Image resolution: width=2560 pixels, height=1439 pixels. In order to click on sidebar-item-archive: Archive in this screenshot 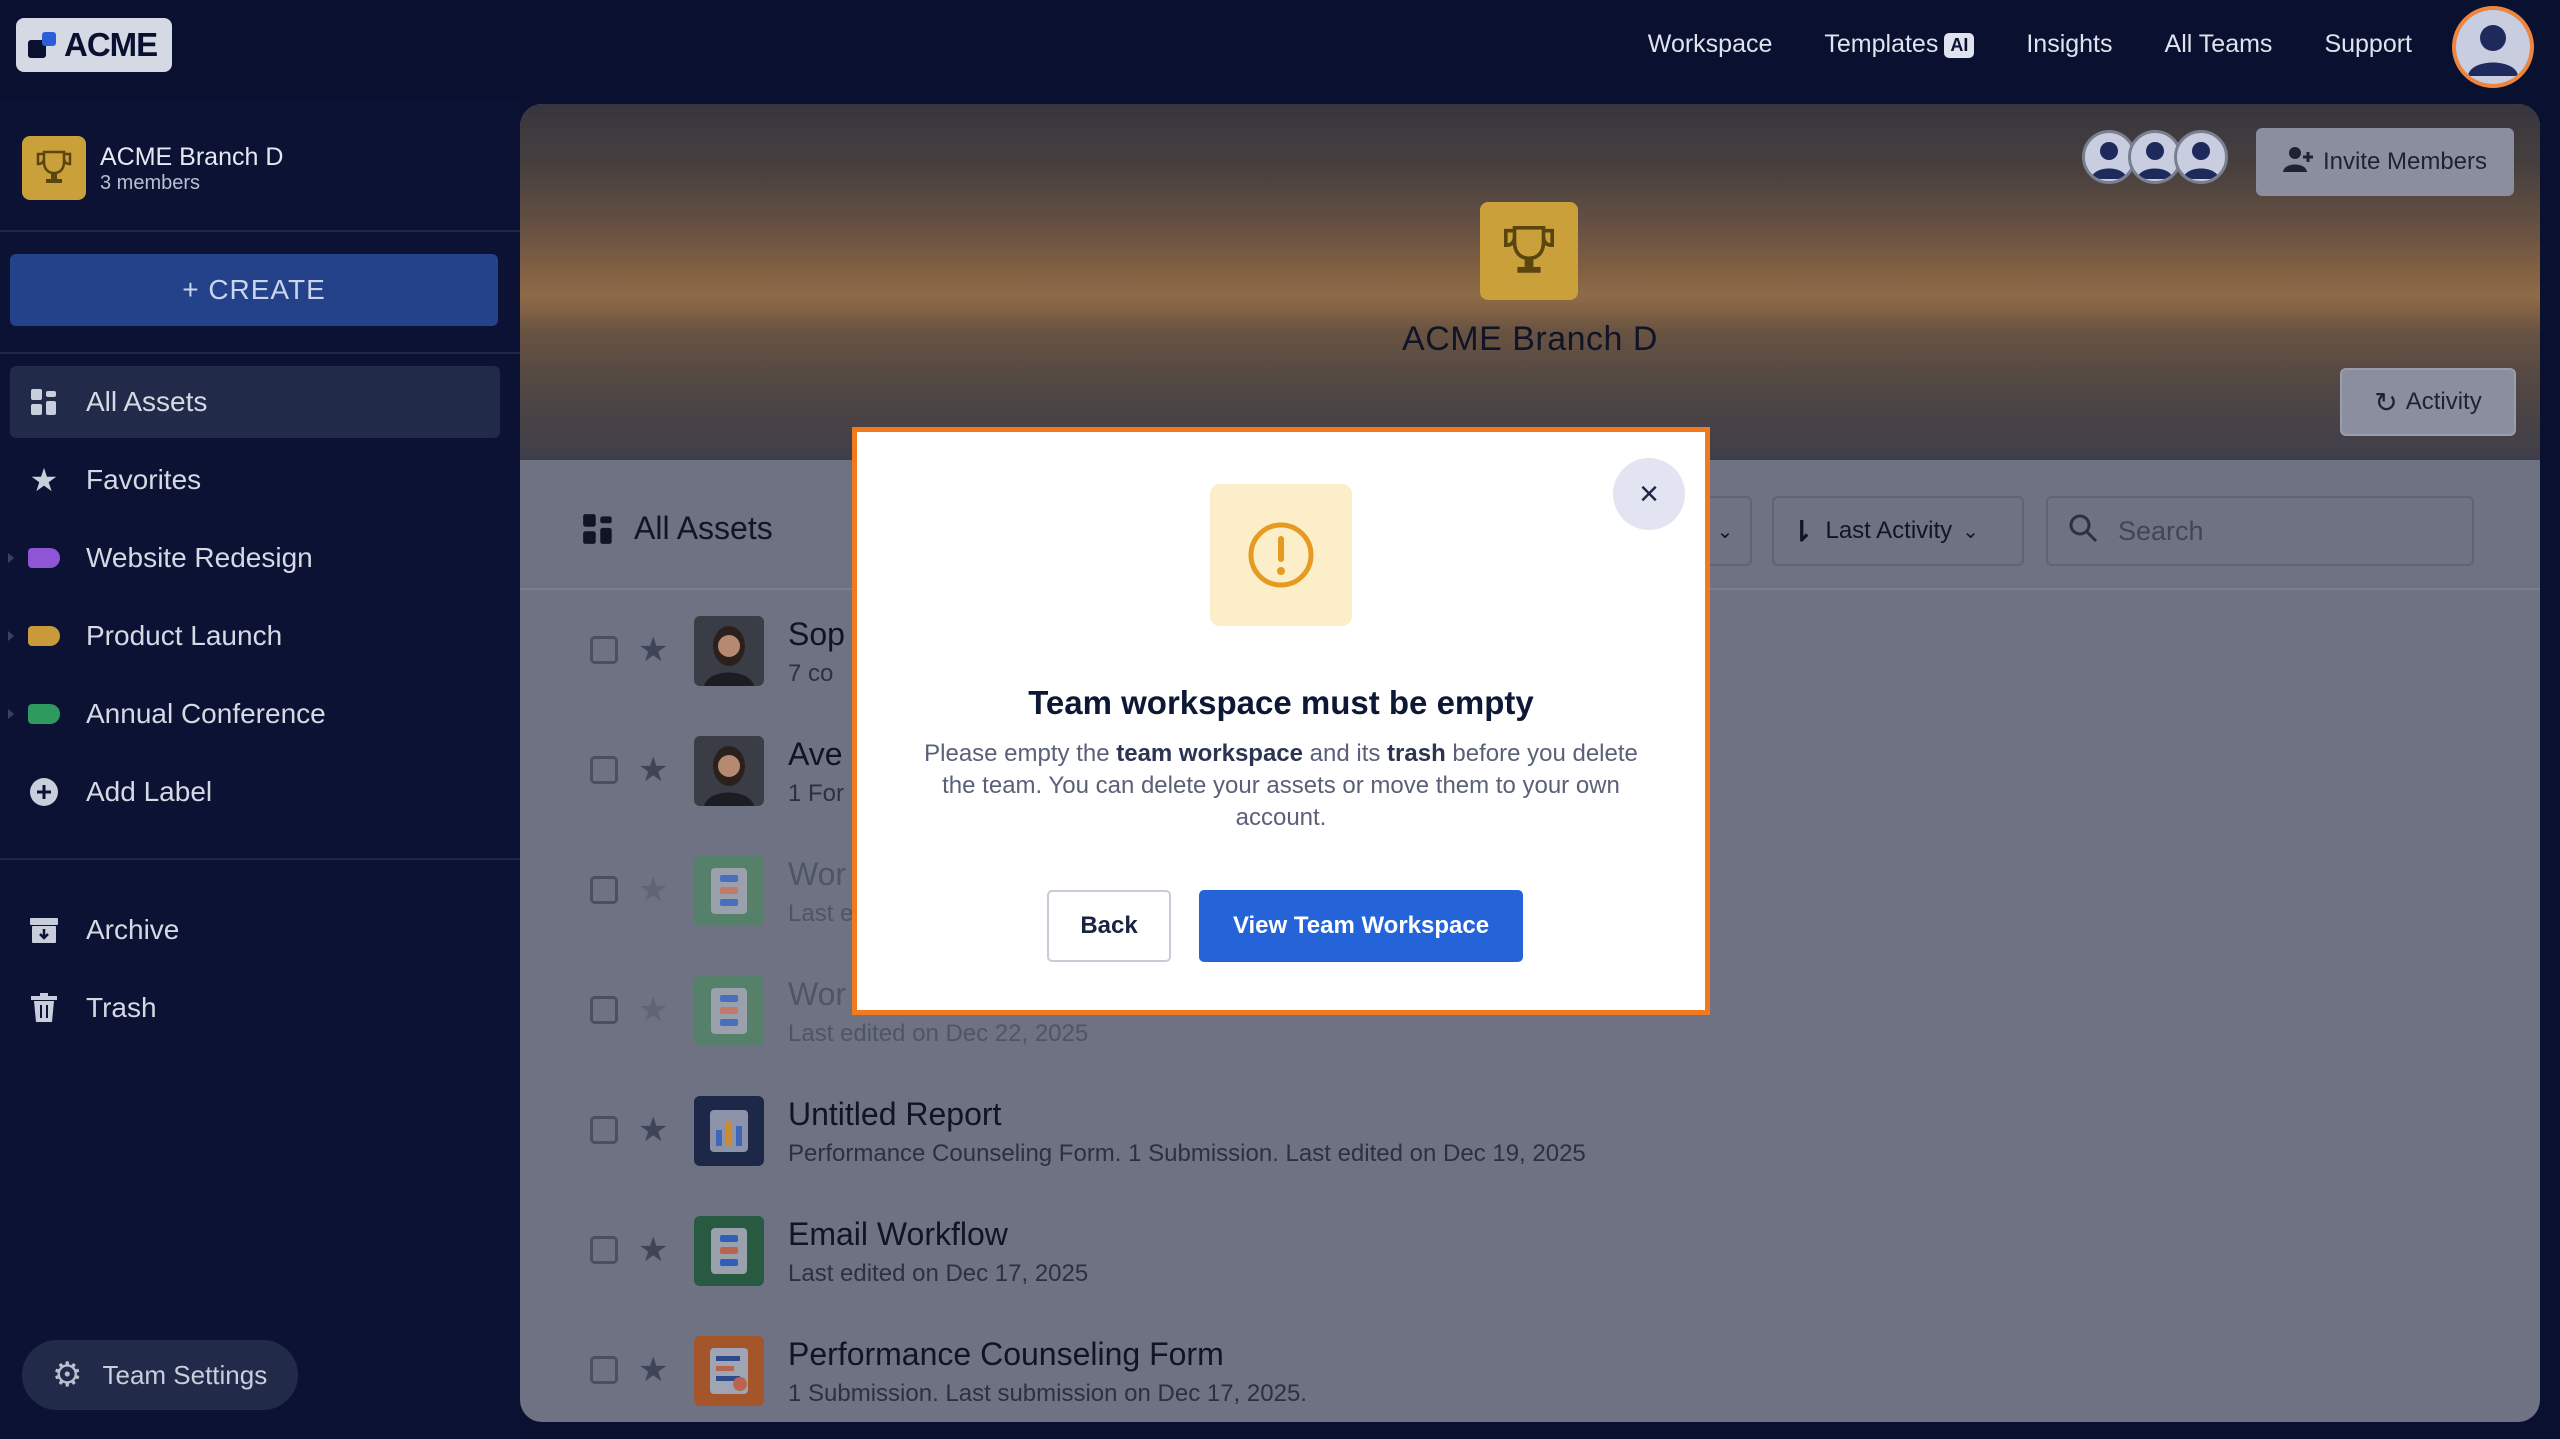, I will do `click(255, 930)`.